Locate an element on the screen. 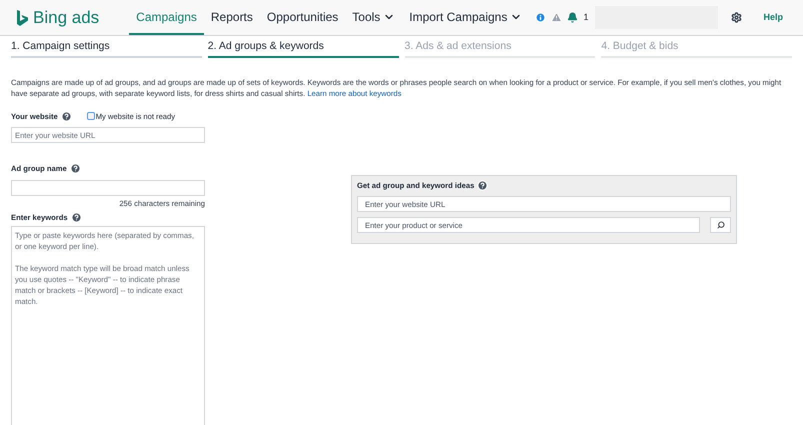 This screenshot has height=425, width=803. warning-icon is located at coordinates (556, 17).